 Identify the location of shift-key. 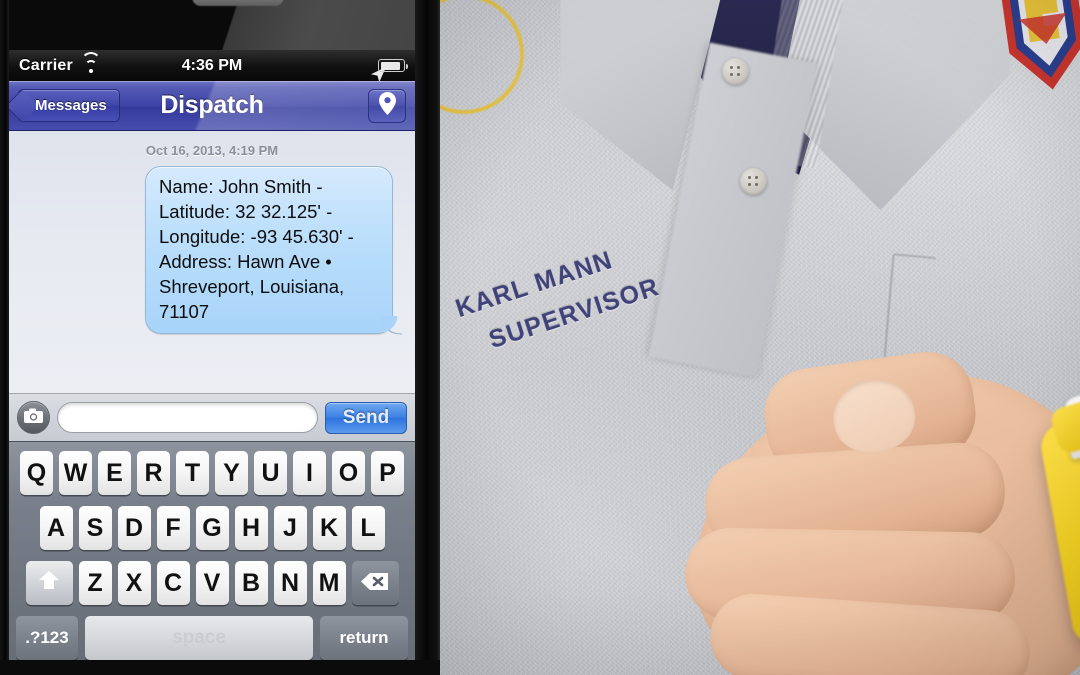
(49, 583).